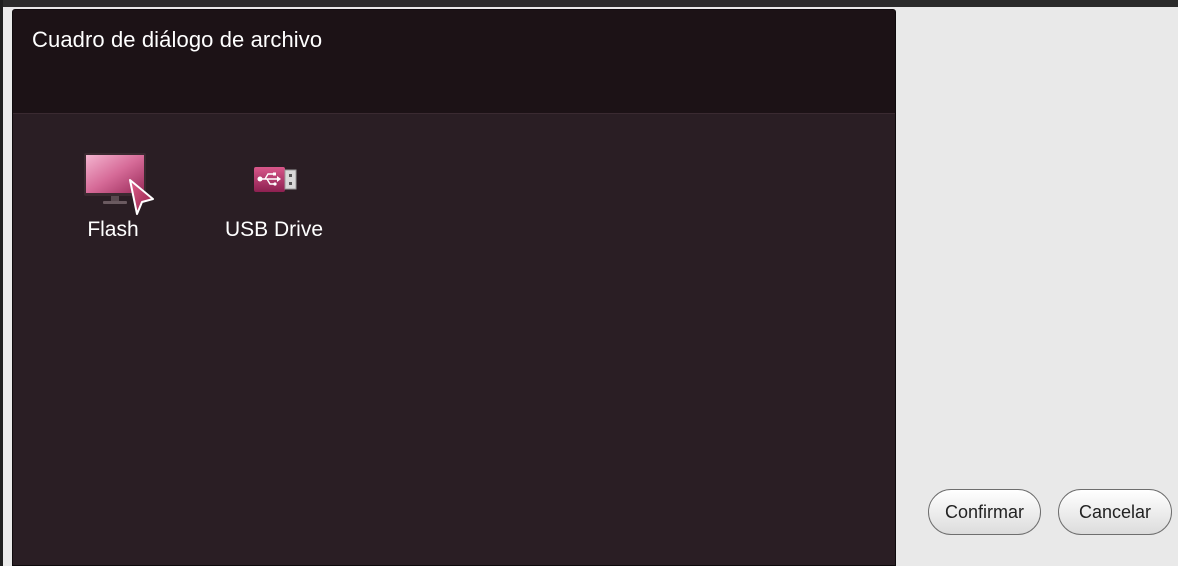 This screenshot has width=1178, height=566. Describe the element at coordinates (113, 229) in the screenshot. I see `device-label-flash: Flash` at that location.